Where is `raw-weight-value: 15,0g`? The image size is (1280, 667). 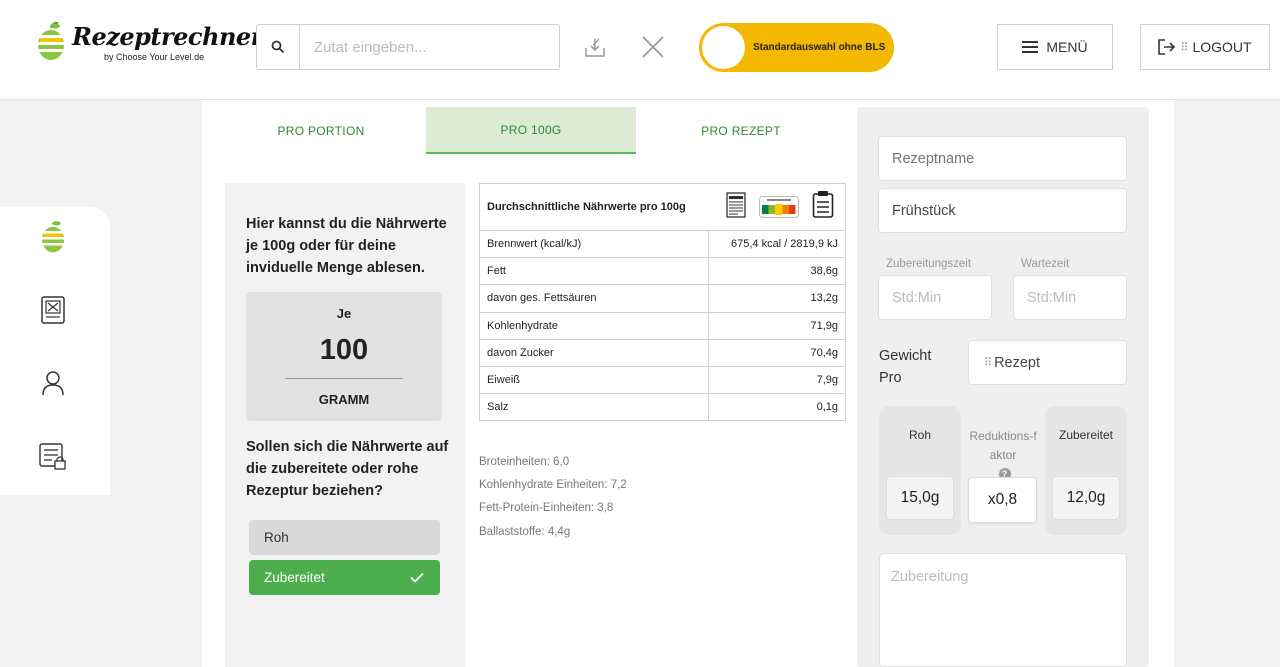 raw-weight-value: 15,0g is located at coordinates (920, 498).